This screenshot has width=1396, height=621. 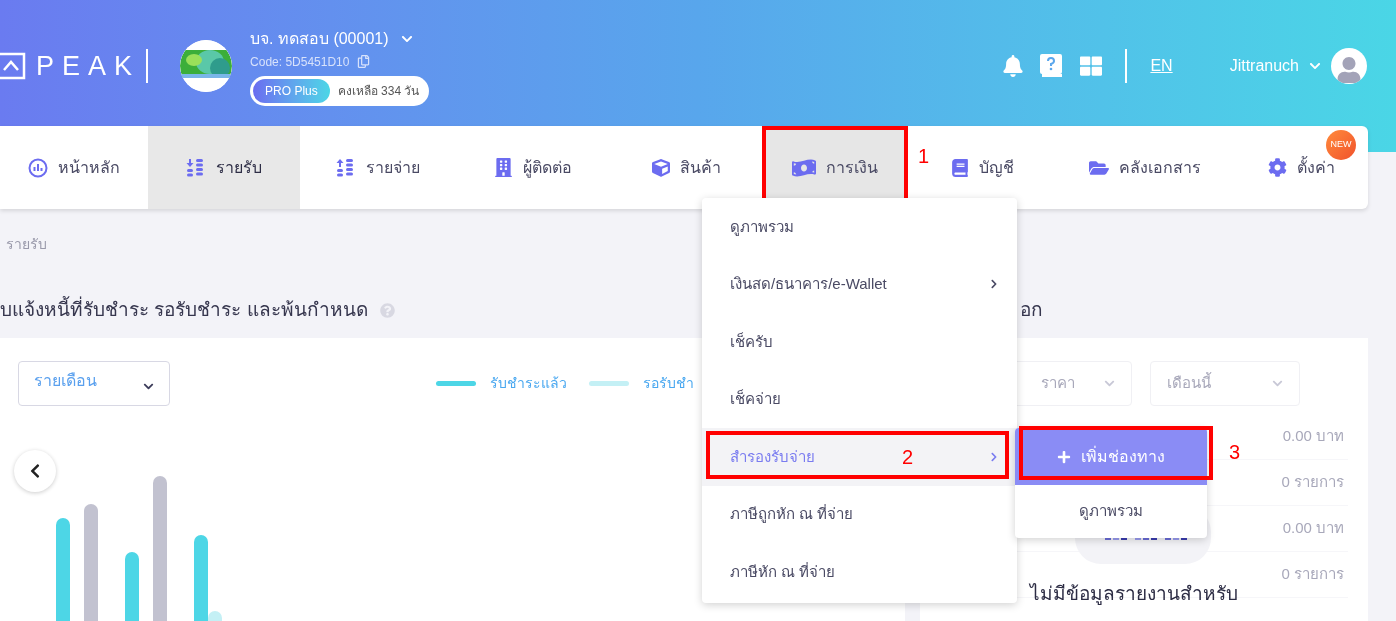 I want to click on legend-label: รอรับชำ, so click(x=668, y=383).